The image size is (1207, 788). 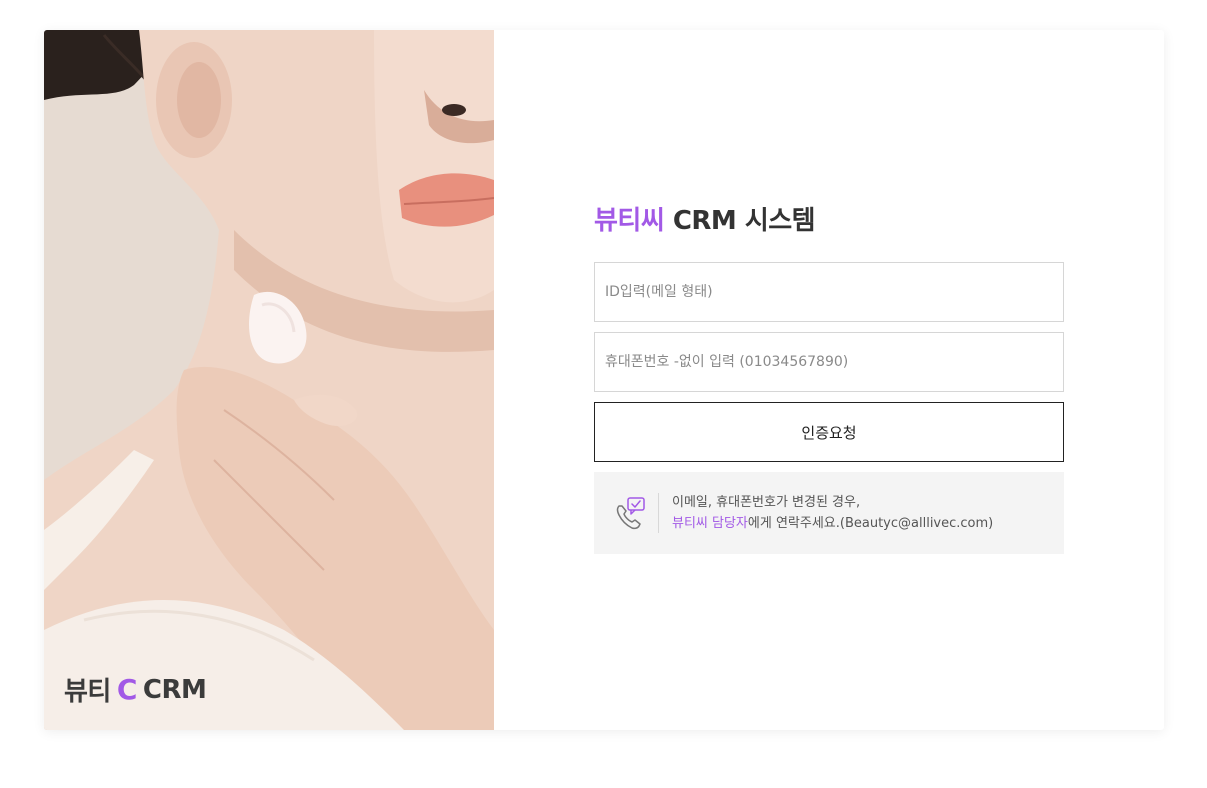 What do you see at coordinates (829, 362) in the screenshot?
I see `phone-input` at bounding box center [829, 362].